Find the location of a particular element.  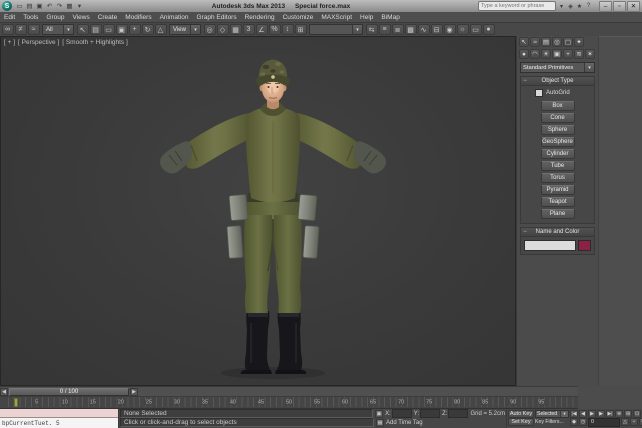

selection-lock-icon: ▣ is located at coordinates (379, 413).